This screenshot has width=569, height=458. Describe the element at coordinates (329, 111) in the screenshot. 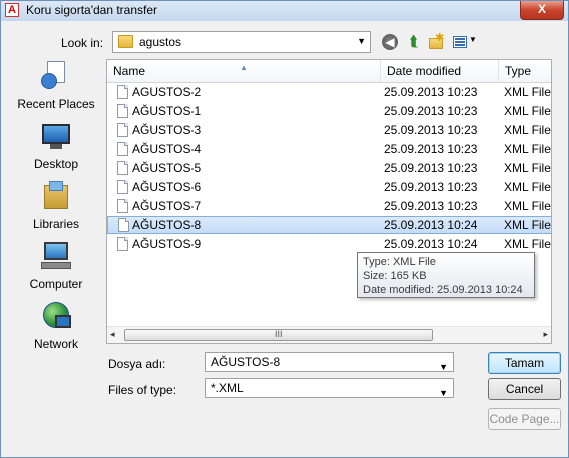

I see `file-row: AĞUSTOS-1 25.09.2013 10:23 XML File` at that location.